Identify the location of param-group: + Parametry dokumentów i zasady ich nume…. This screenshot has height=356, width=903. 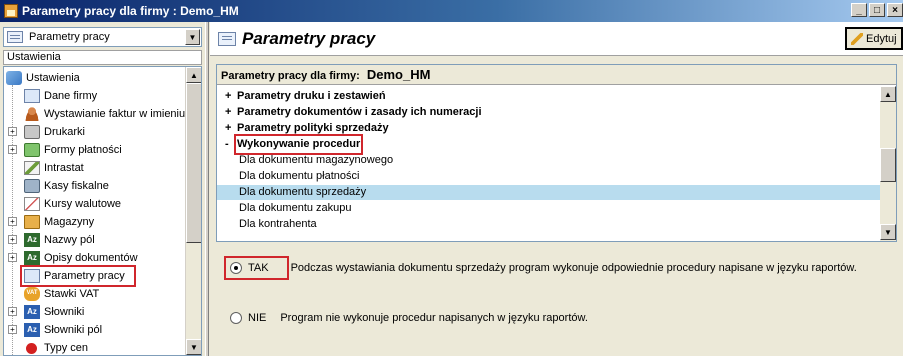
(549, 112).